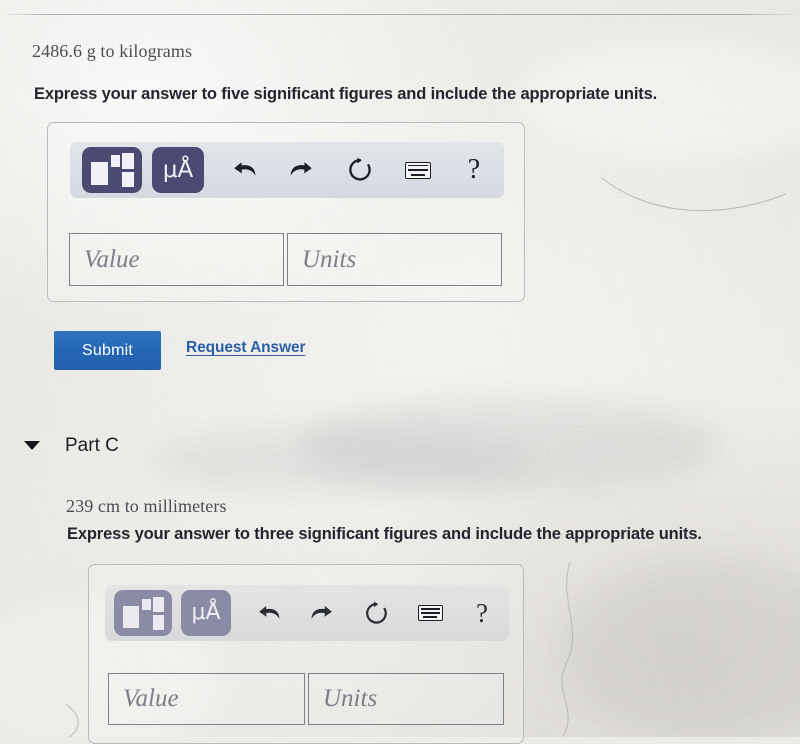 The width and height of the screenshot is (800, 744). Describe the element at coordinates (350, 698) in the screenshot. I see `part-c-units-placeholder: Units` at that location.